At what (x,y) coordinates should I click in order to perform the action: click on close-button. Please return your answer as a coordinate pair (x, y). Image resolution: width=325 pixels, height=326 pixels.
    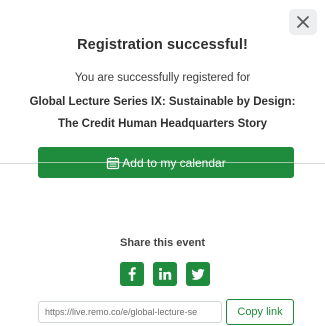
    Looking at the image, I should click on (303, 22).